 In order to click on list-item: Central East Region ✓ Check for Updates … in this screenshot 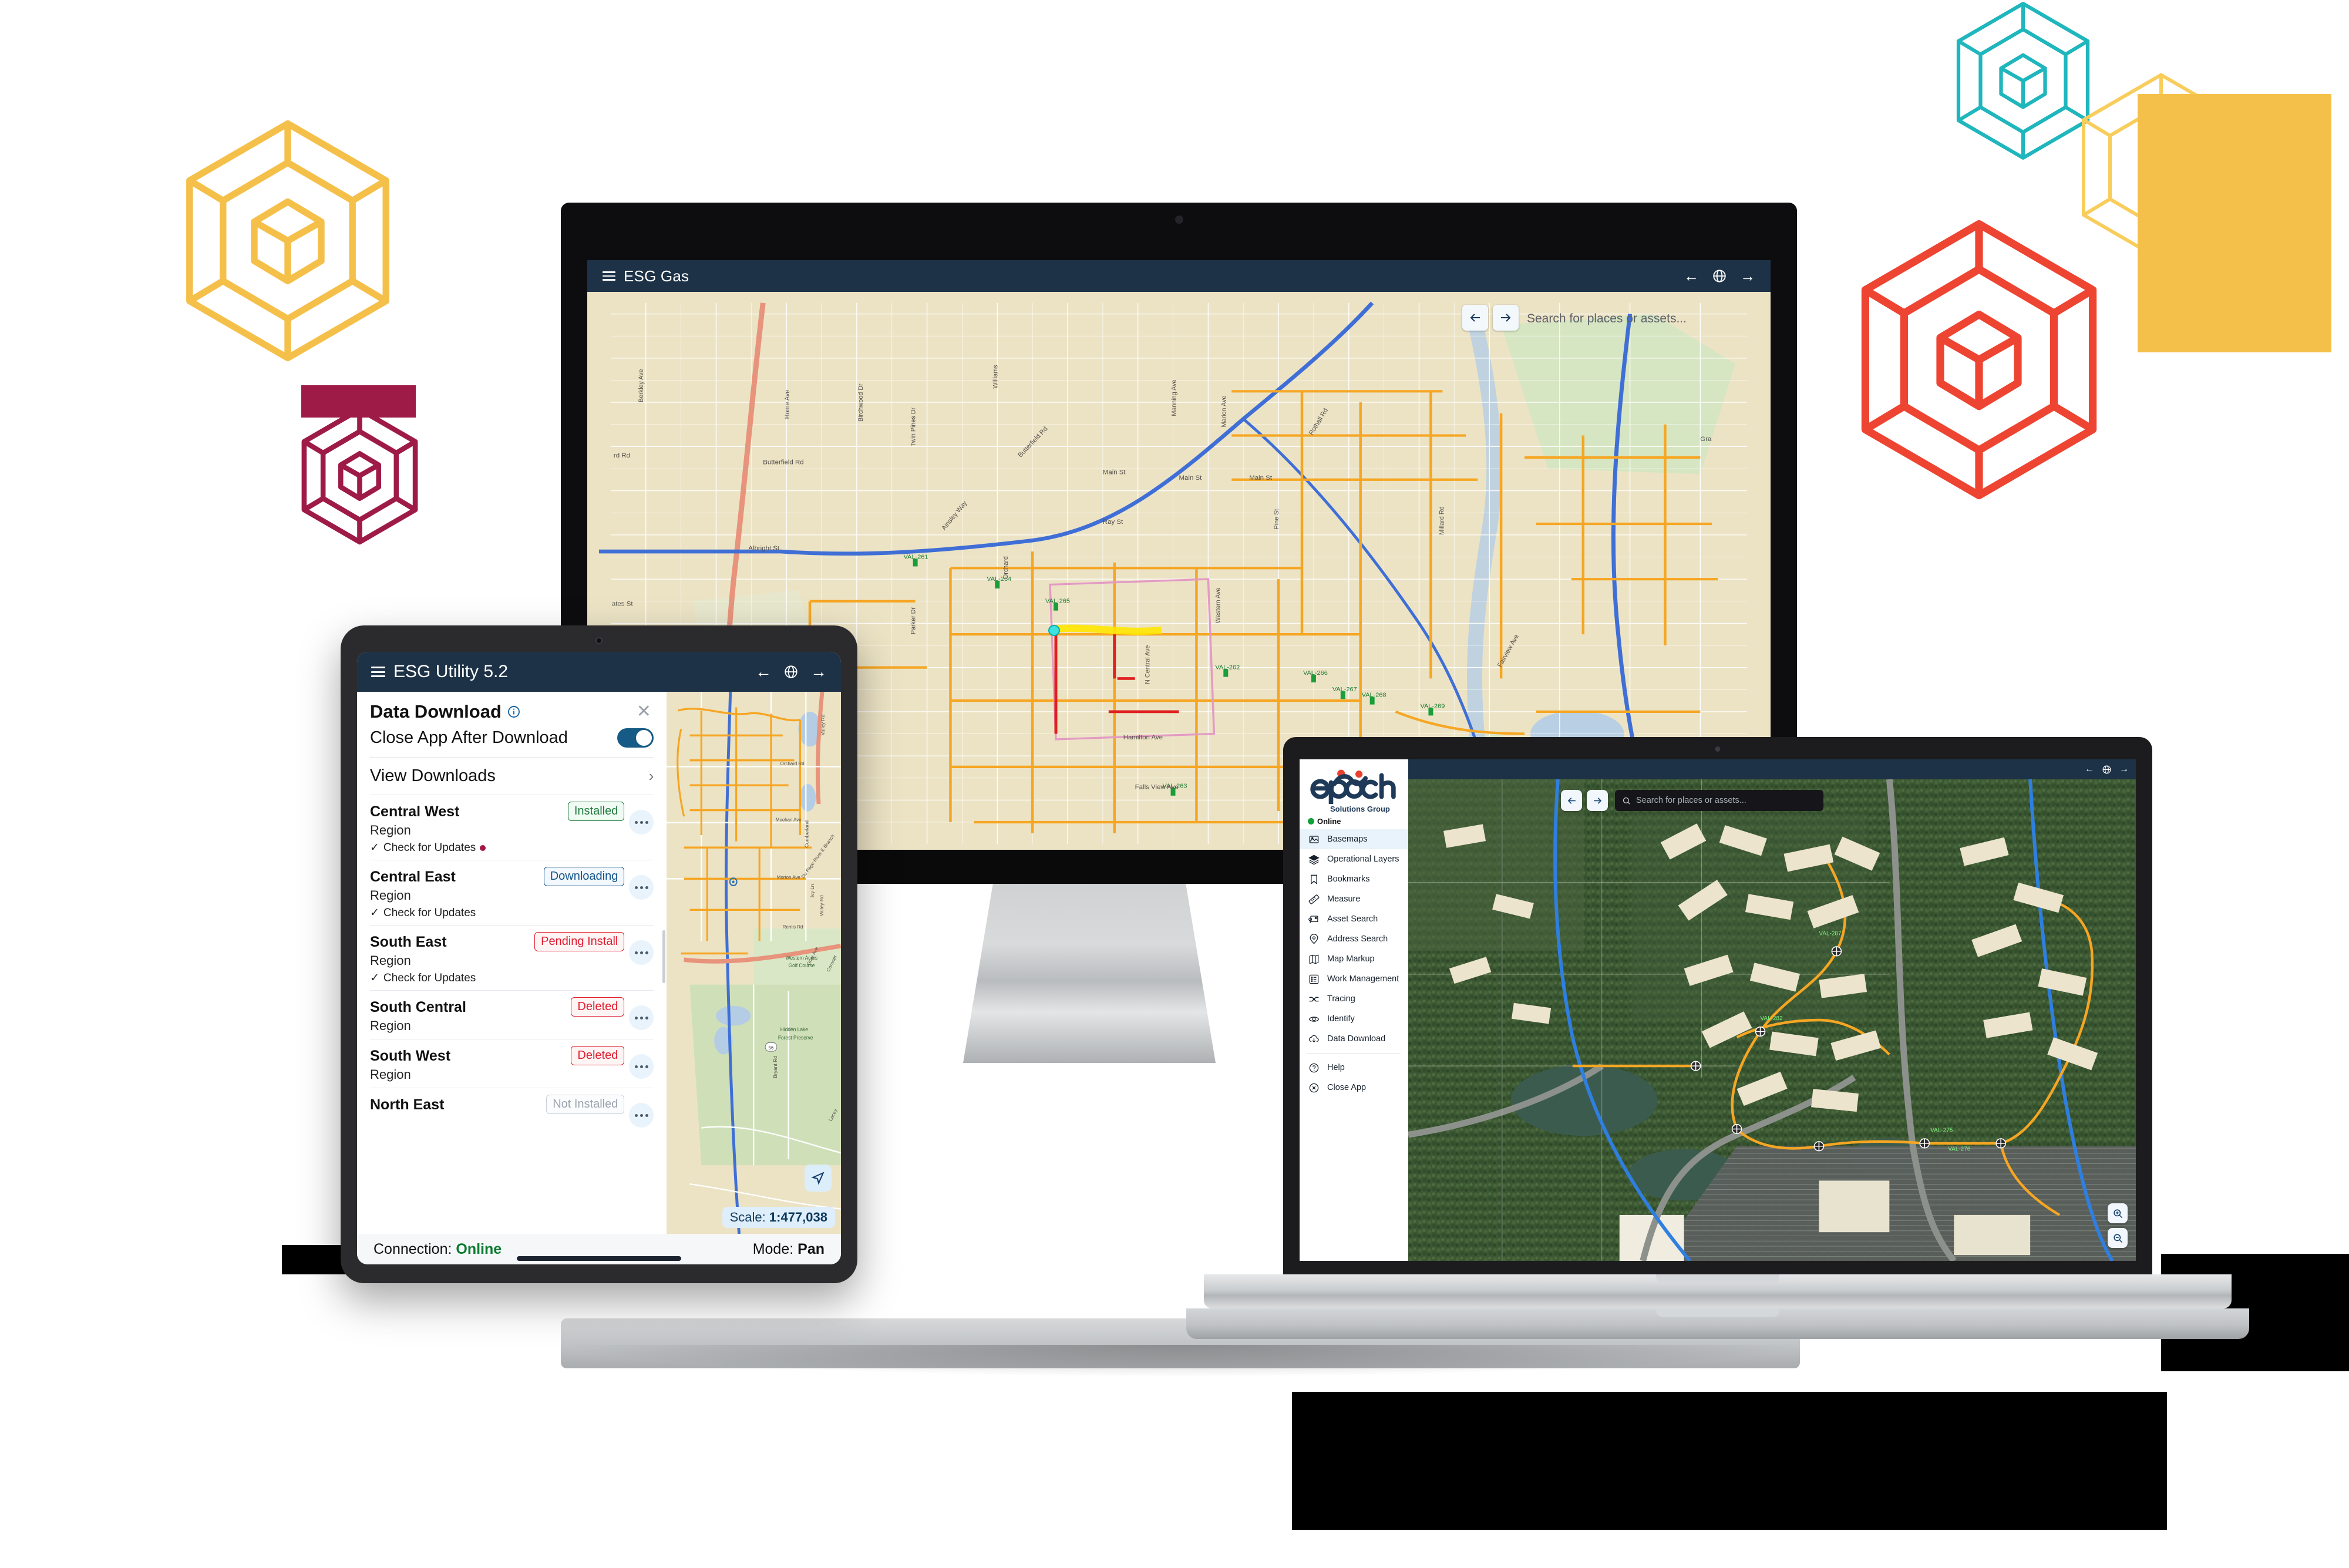, I will do `click(512, 893)`.